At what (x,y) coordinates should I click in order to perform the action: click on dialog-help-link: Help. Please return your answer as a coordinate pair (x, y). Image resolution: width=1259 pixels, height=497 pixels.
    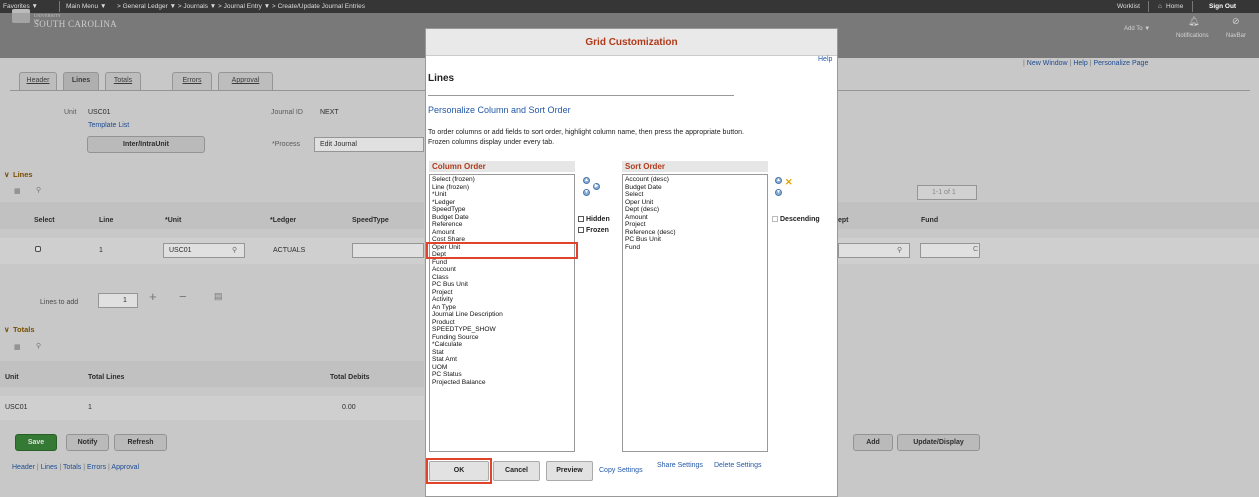
    Looking at the image, I should click on (825, 59).